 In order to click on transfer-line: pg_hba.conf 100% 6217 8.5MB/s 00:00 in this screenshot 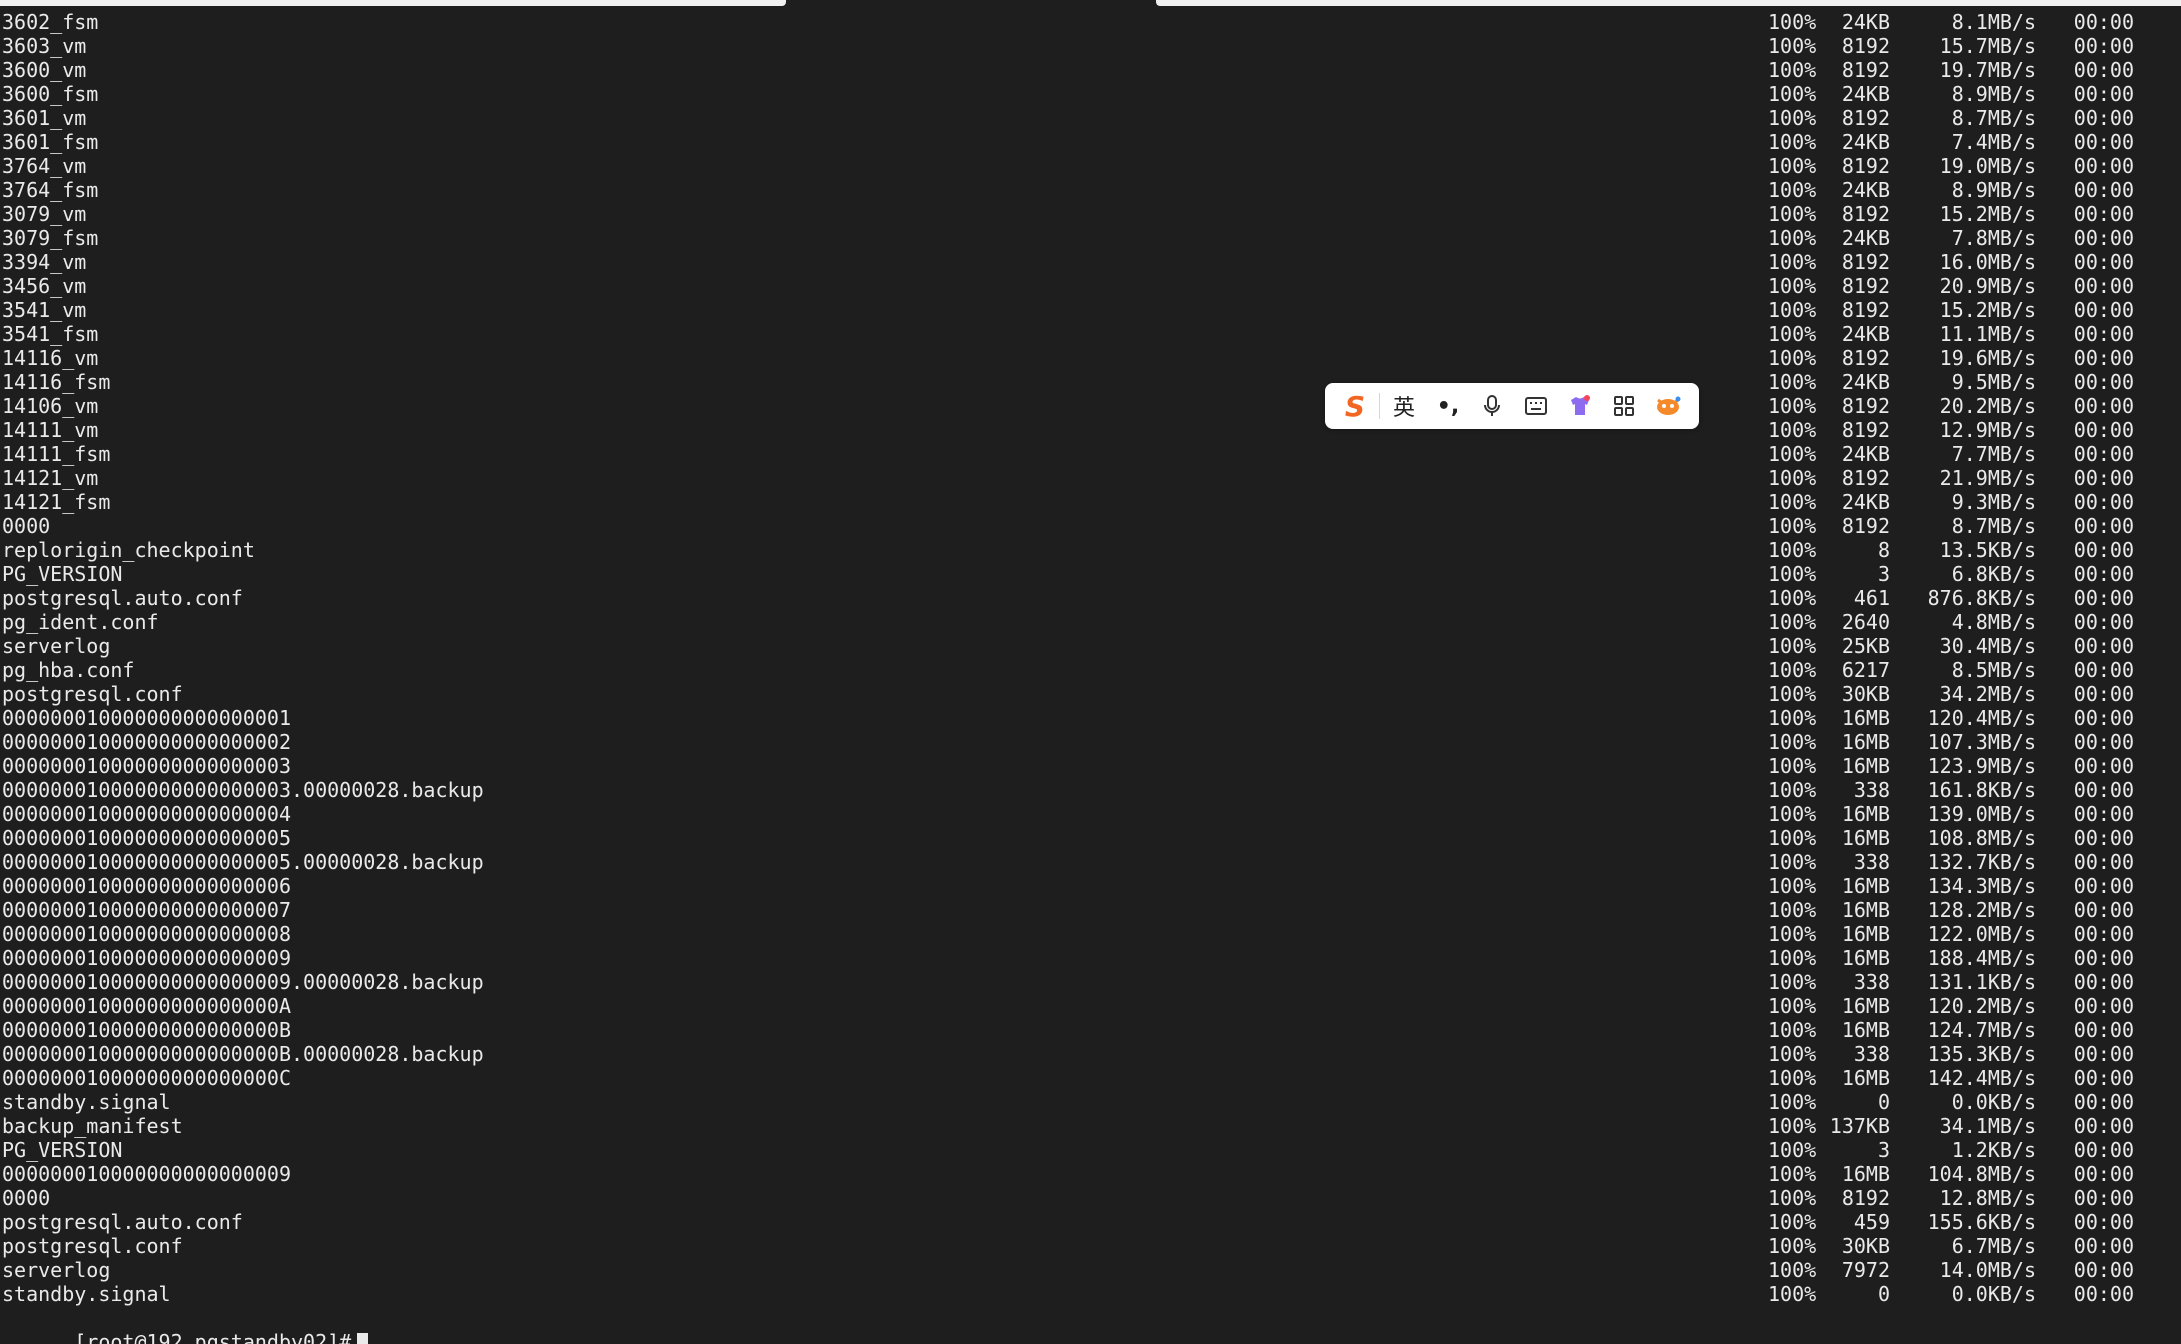, I will do `click(1091, 670)`.